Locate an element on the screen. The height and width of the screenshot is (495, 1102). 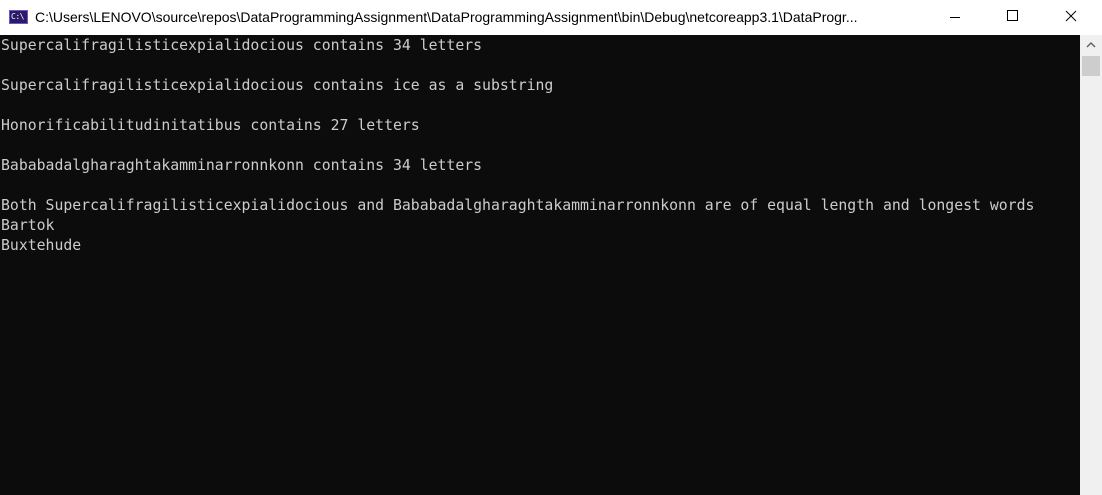
minimize-button is located at coordinates (955, 17).